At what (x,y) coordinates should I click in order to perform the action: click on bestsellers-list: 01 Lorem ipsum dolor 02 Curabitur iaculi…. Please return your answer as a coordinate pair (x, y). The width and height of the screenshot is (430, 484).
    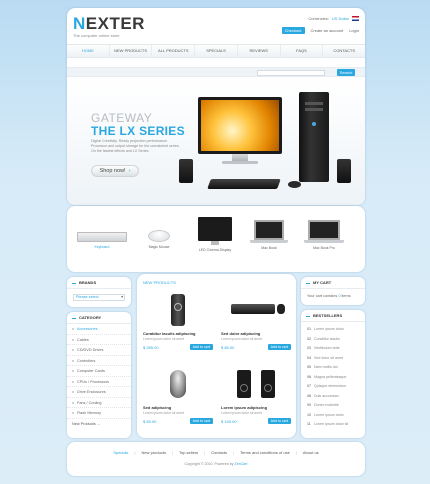
    Looking at the image, I should click on (333, 376).